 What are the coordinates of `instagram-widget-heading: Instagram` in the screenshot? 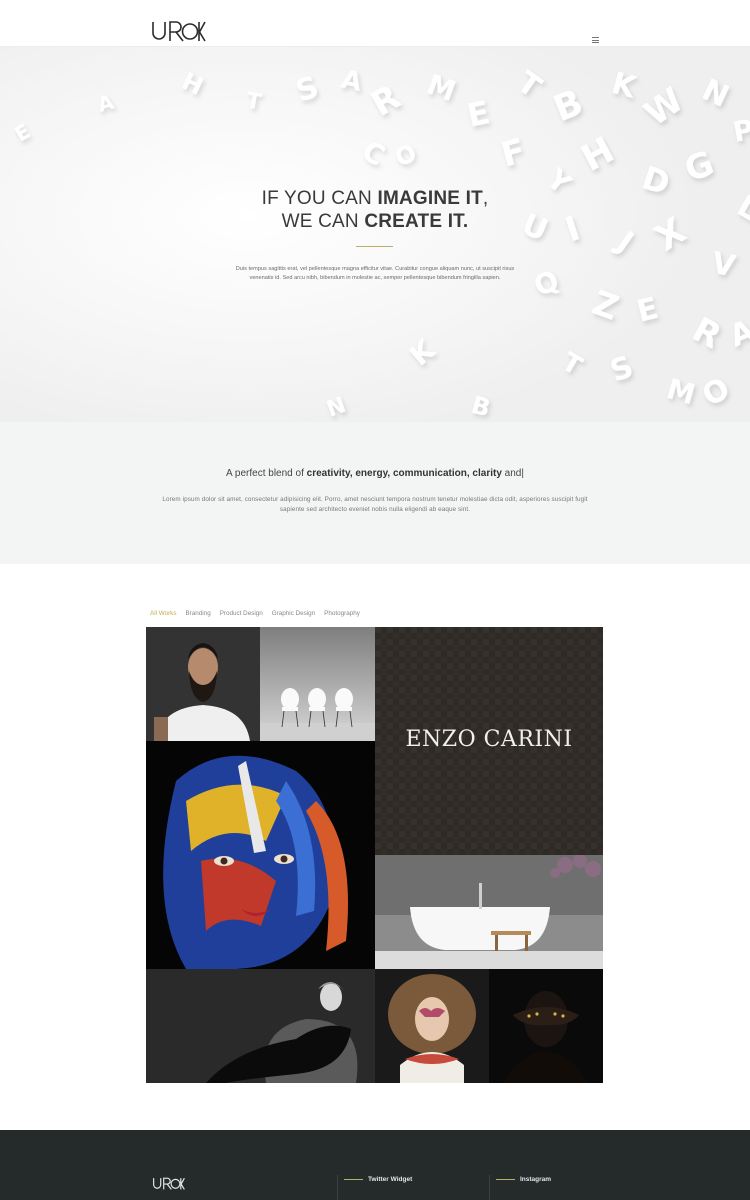 It's located at (523, 1179).